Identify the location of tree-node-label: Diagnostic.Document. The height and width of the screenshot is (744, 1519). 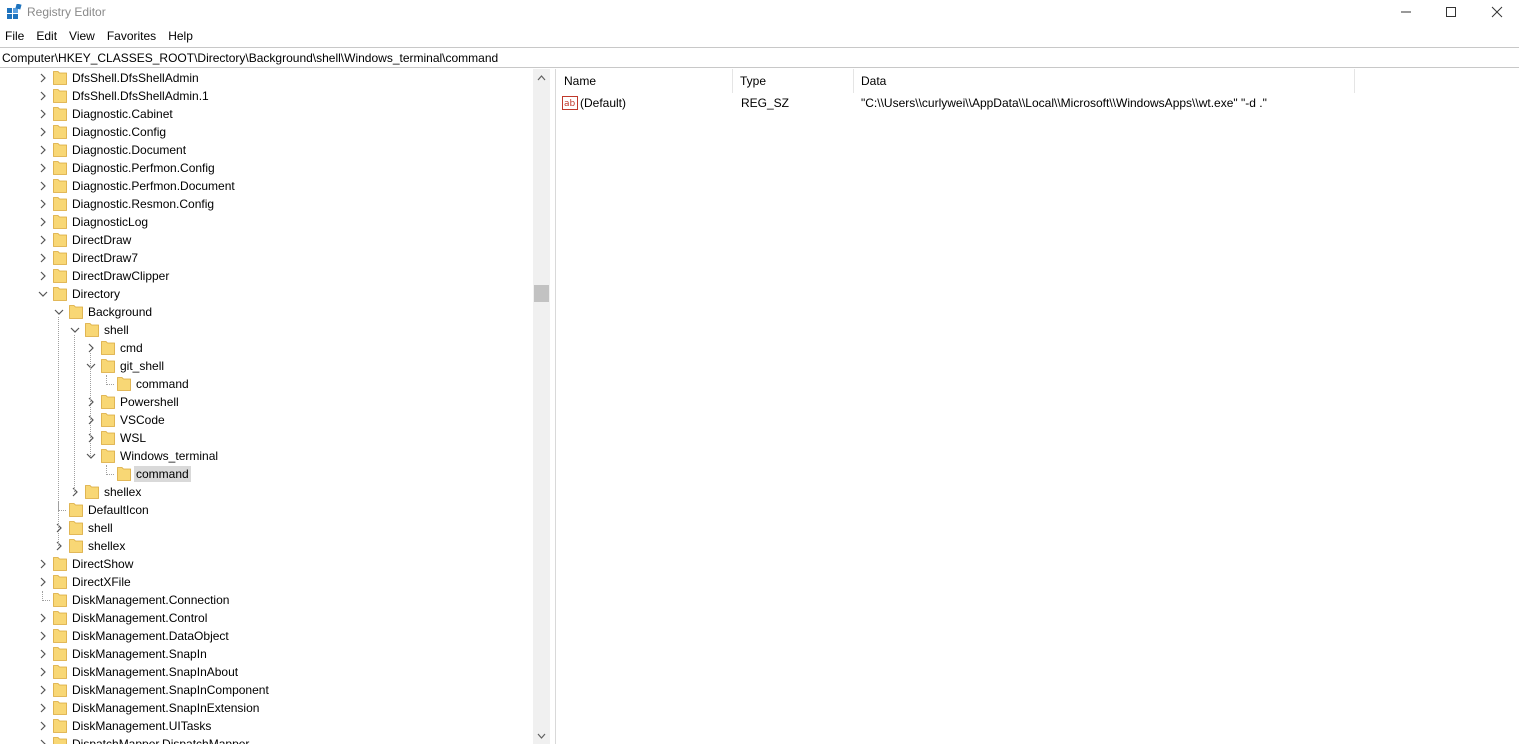
(129, 150).